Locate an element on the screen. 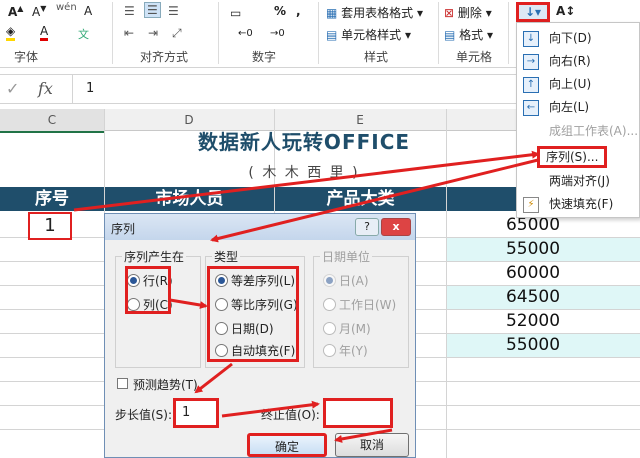  arrow-stop-to-ok is located at coordinates (363, 435).